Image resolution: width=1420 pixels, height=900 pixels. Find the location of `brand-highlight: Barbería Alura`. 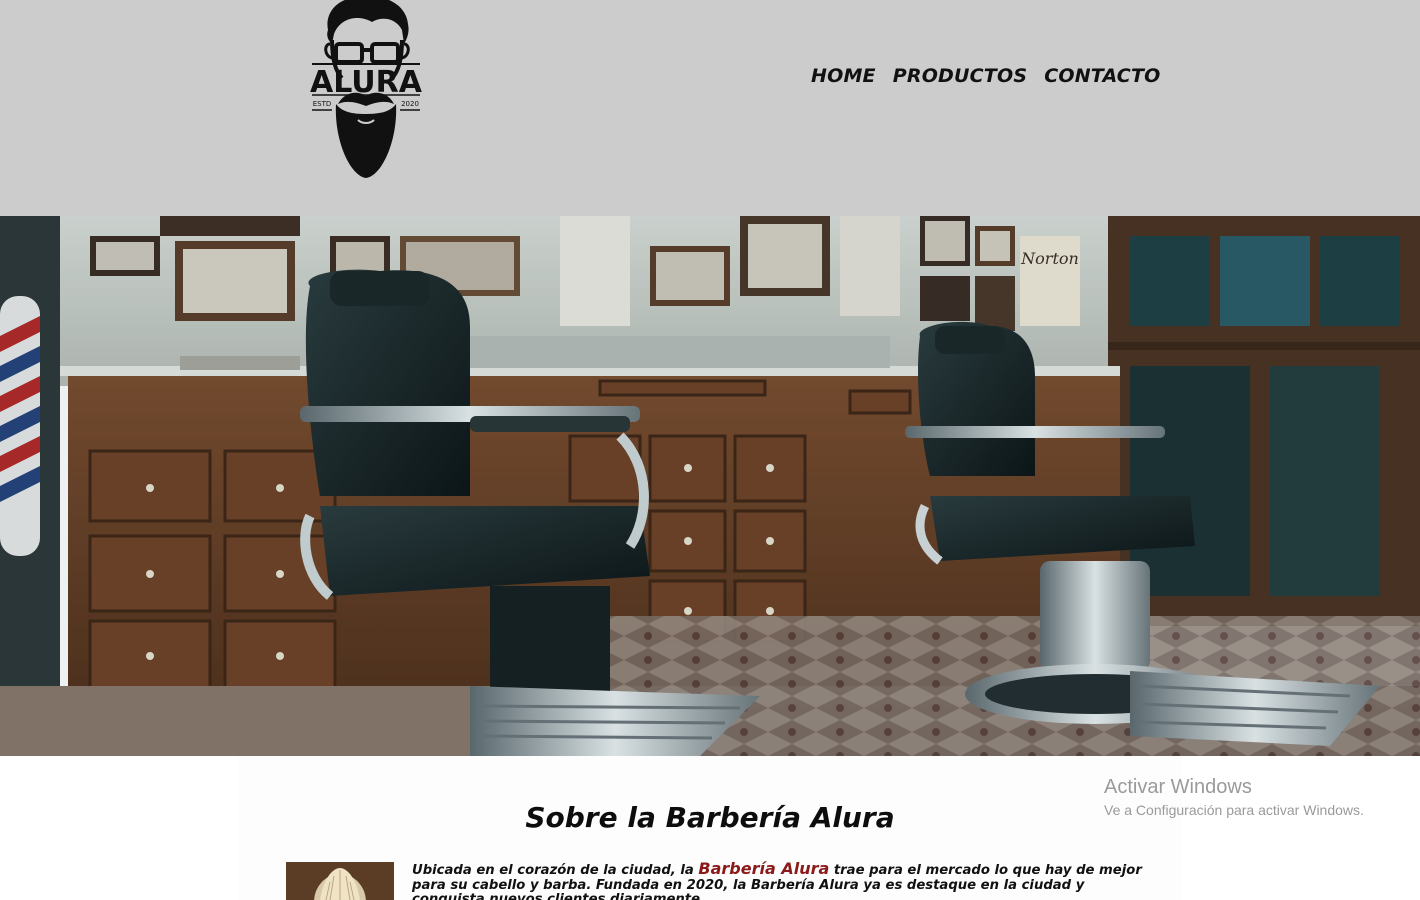

brand-highlight: Barbería Alura is located at coordinates (764, 868).